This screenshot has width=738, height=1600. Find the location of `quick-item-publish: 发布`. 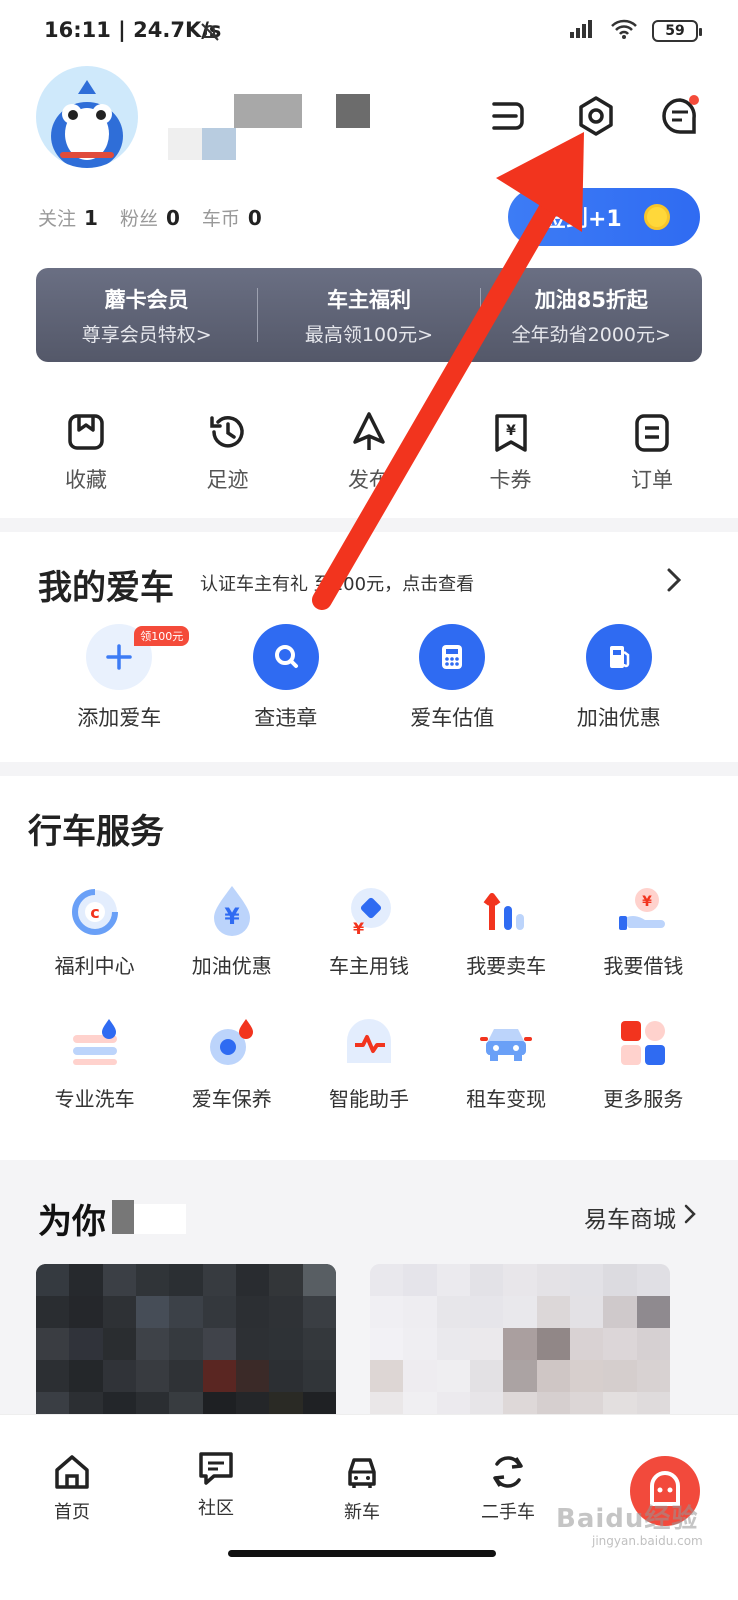

quick-item-publish: 发布 is located at coordinates (369, 452).